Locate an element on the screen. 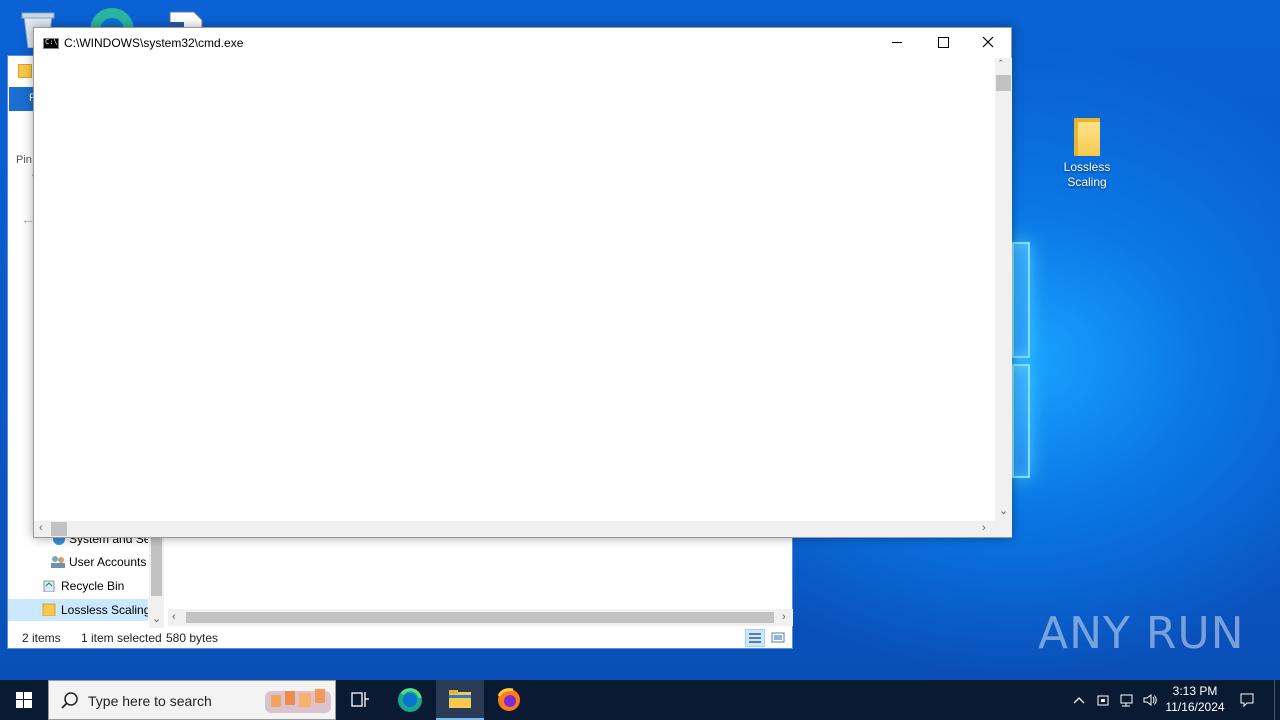 The width and height of the screenshot is (1280, 720). taskbar-search-box: Type here to search is located at coordinates (192, 700).